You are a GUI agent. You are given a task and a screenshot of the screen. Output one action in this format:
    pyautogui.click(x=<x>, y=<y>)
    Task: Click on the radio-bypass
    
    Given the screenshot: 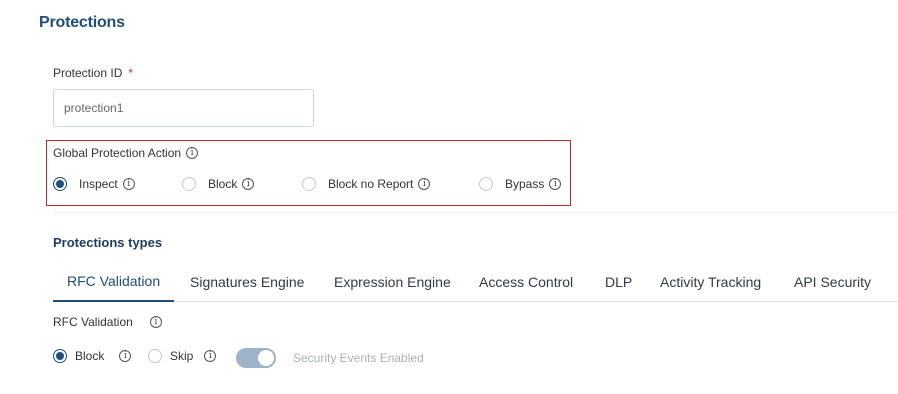 What is the action you would take?
    pyautogui.click(x=486, y=184)
    